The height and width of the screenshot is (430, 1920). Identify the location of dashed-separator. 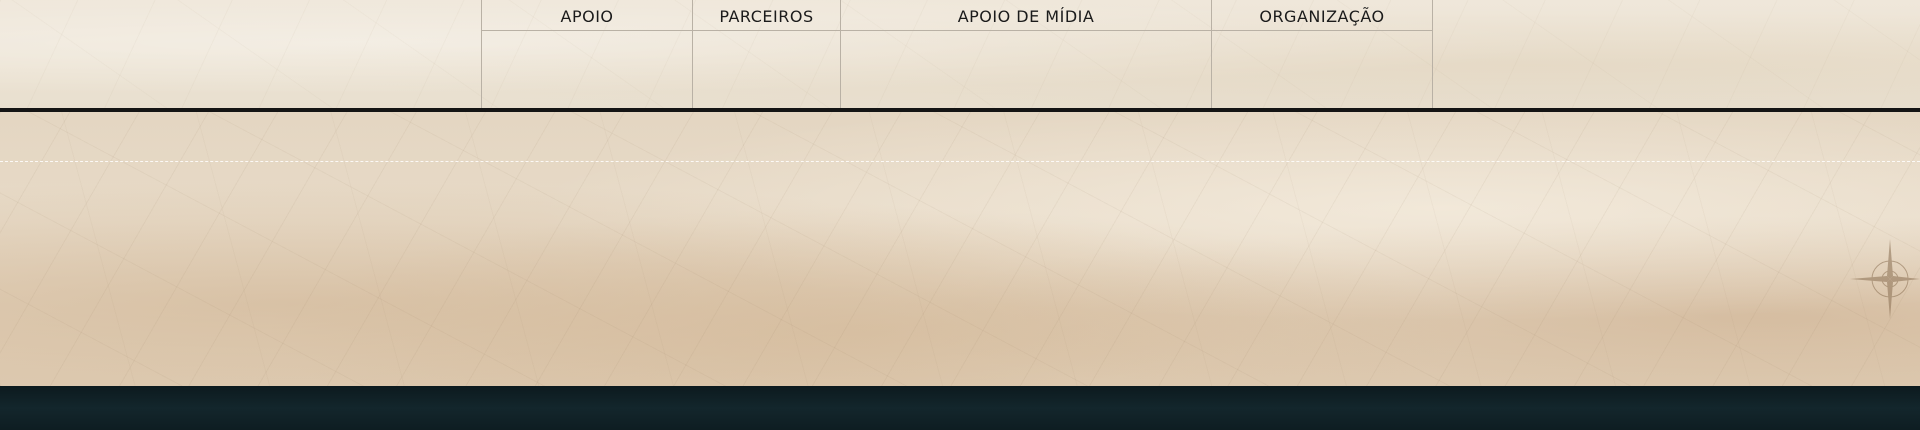
(960, 161).